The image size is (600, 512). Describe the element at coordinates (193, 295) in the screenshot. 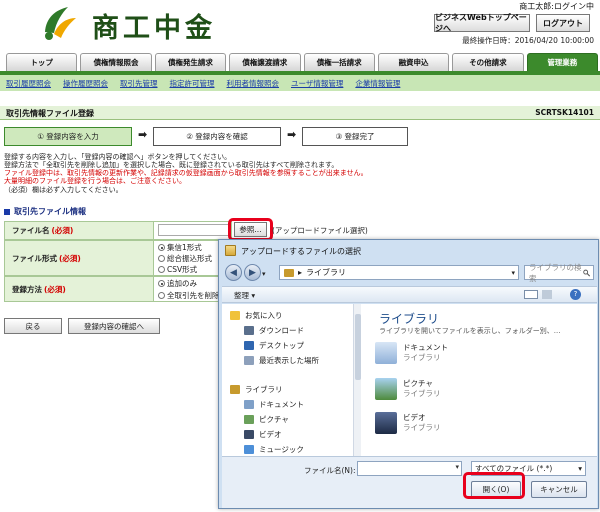

I see `radio-label: 全取引先を削除` at that location.